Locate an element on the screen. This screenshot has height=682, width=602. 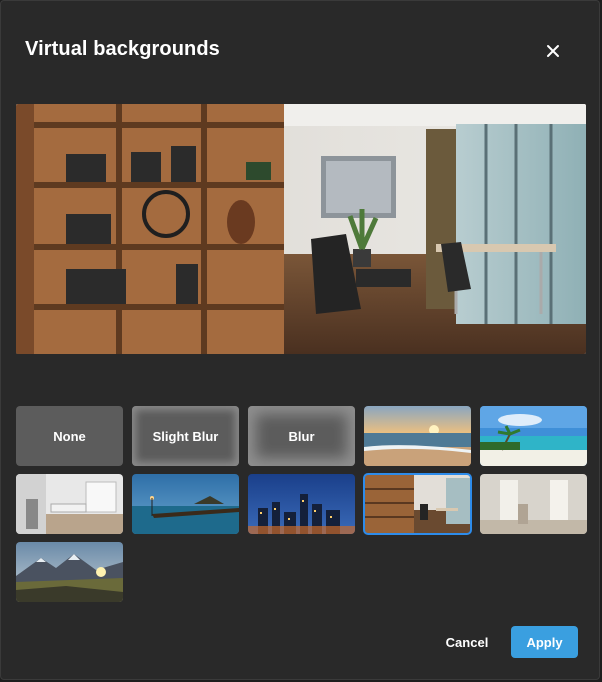
background-option-sunset-beach is located at coordinates (417, 436).